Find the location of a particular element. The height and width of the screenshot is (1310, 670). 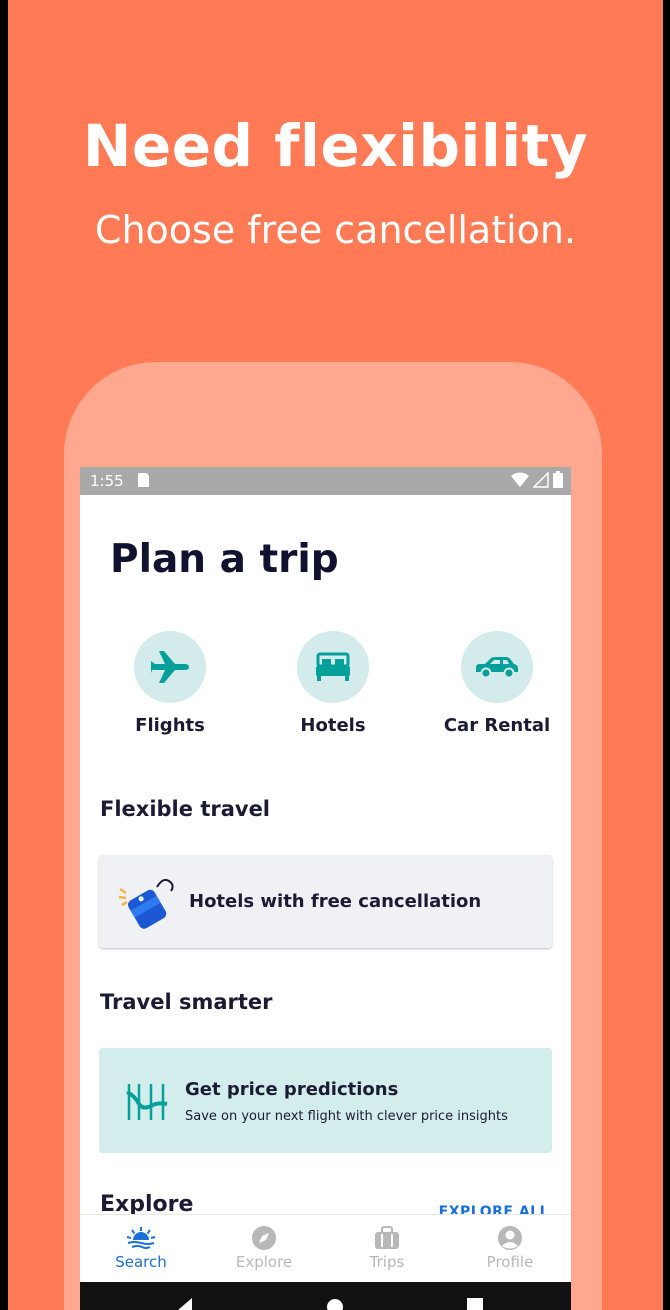

tab-label: Search is located at coordinates (141, 1262).